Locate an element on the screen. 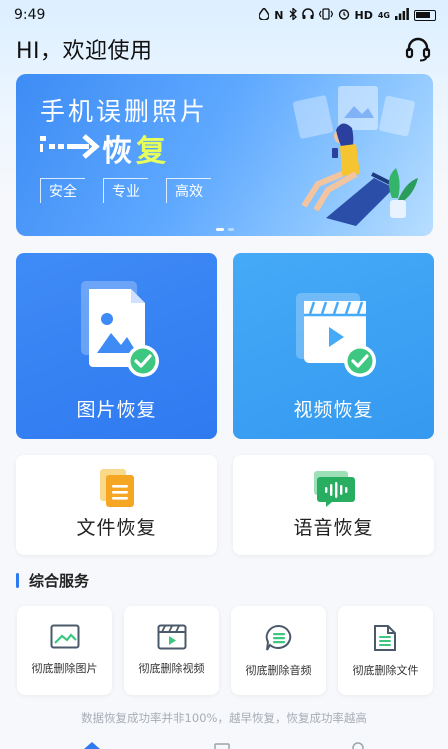 The image size is (448, 749). banner-title: 手机误删照片 is located at coordinates (124, 111).